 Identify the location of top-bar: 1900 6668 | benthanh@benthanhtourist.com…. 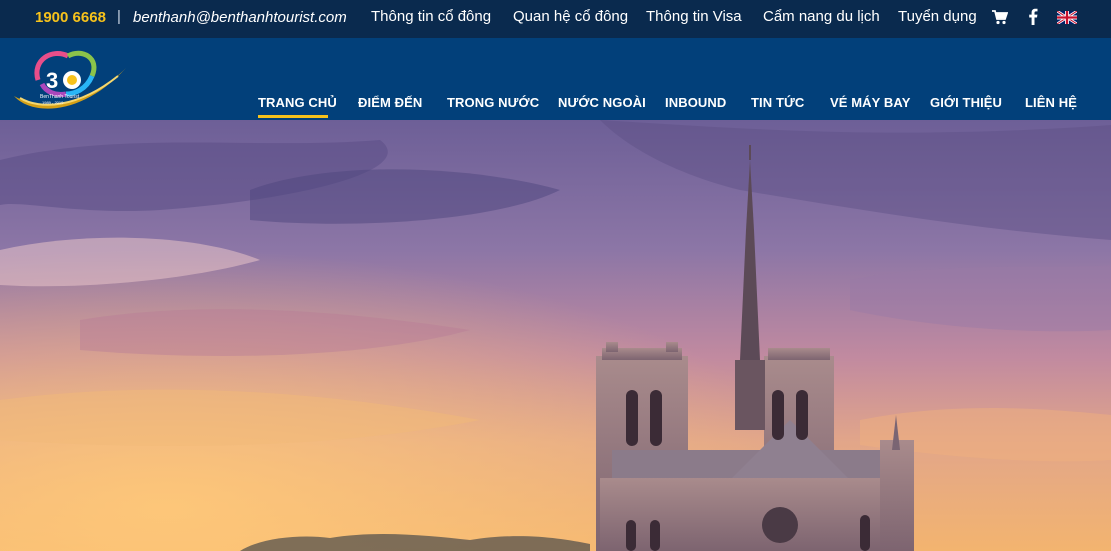
(555, 19).